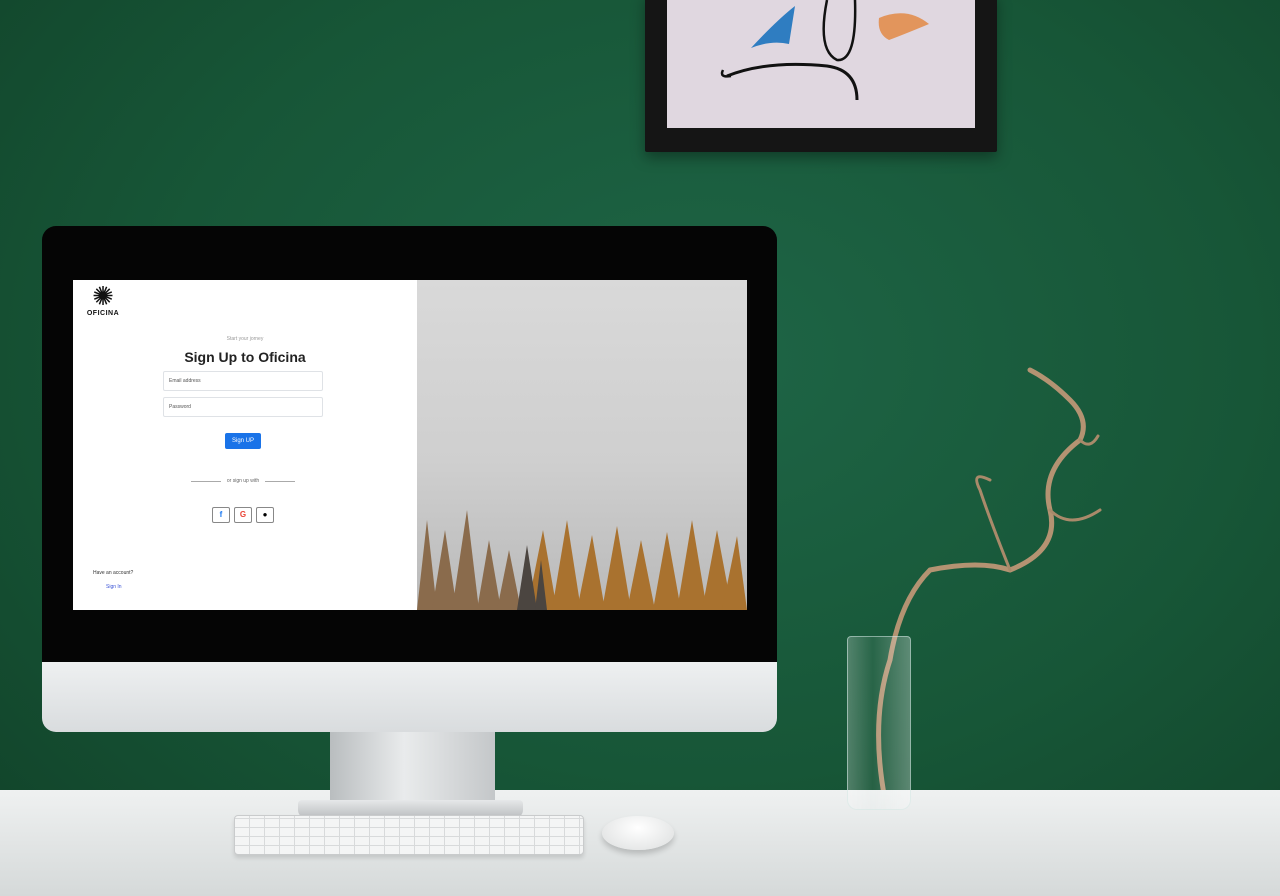  I want to click on glass-vase, so click(879, 723).